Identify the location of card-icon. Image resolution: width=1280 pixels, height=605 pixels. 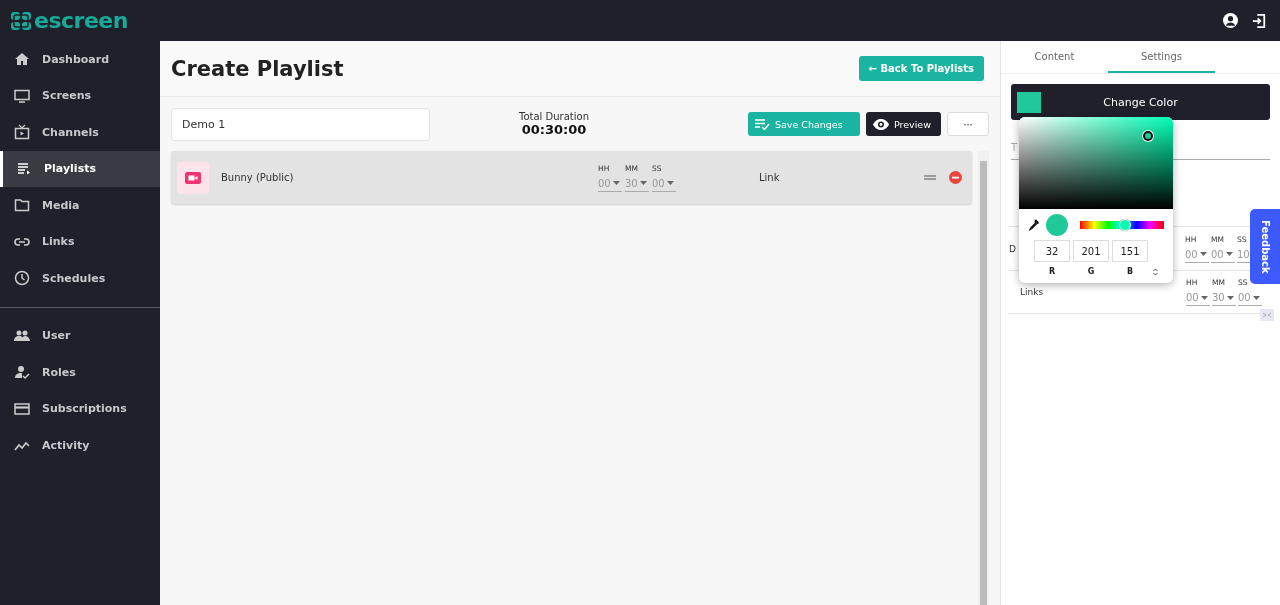
(22, 409).